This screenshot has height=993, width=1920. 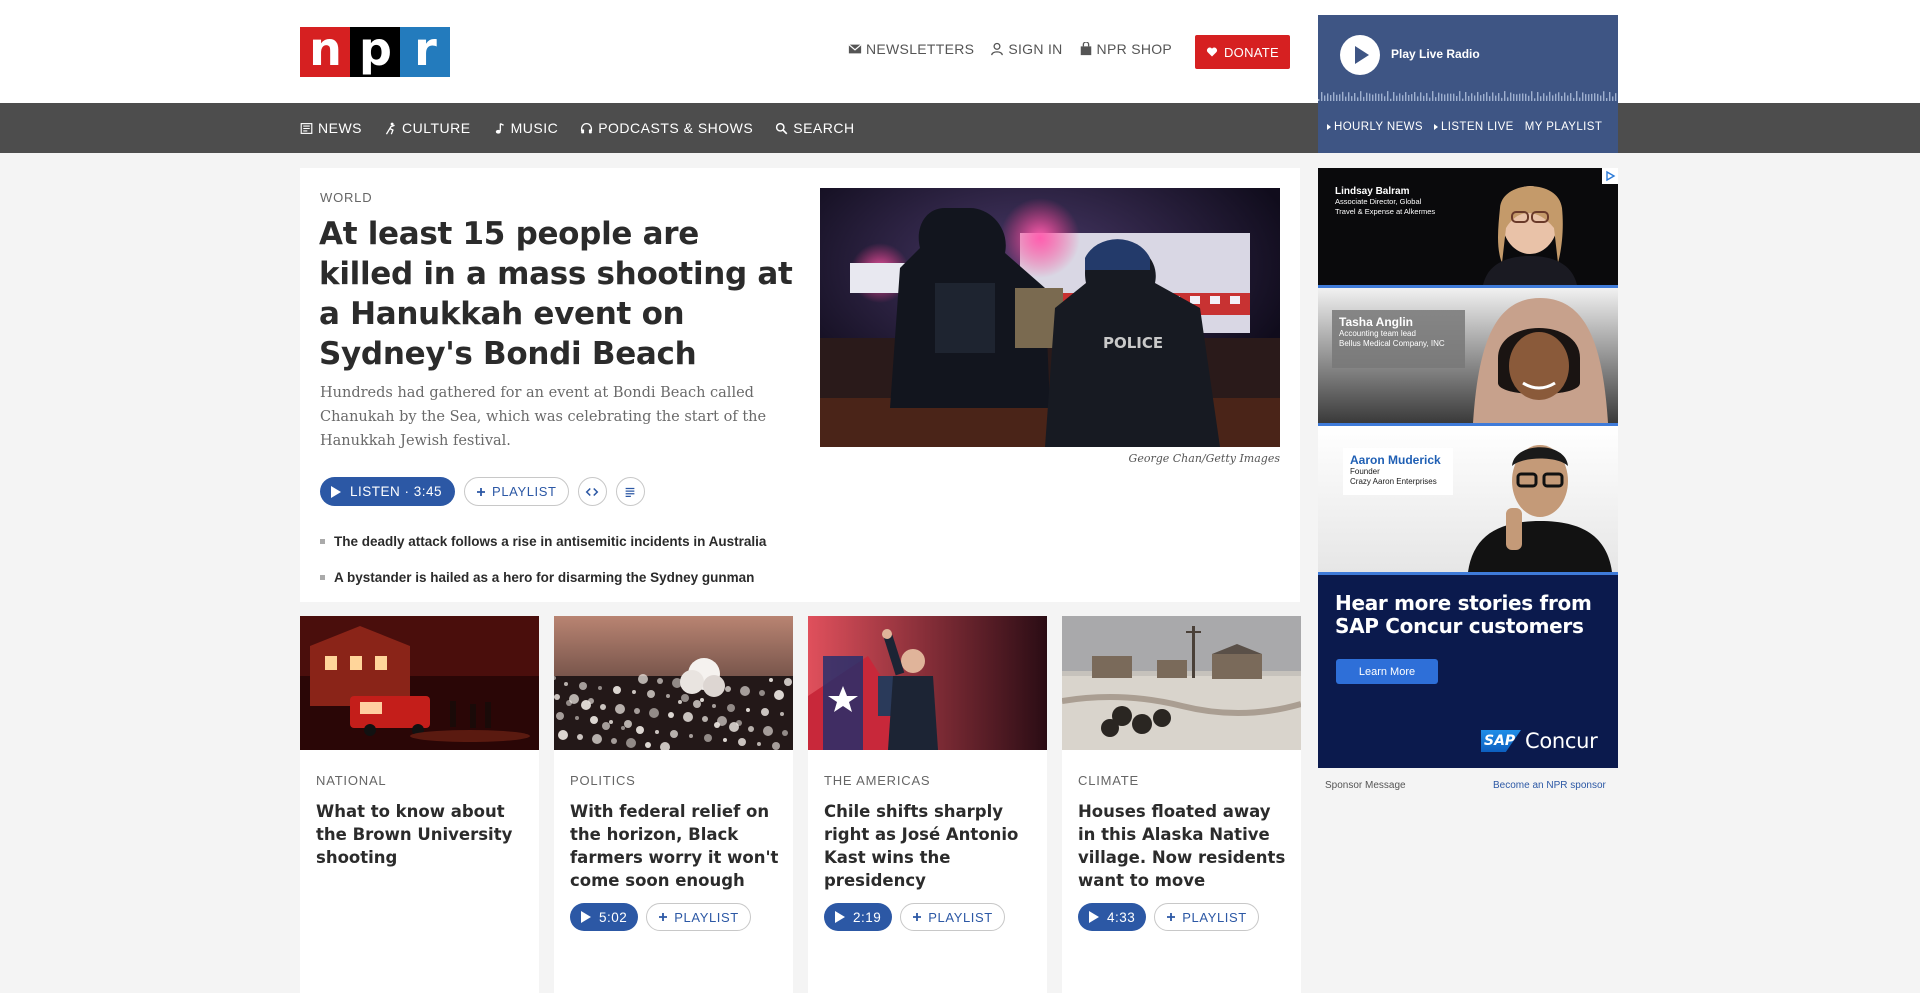 I want to click on embed-button, so click(x=592, y=491).